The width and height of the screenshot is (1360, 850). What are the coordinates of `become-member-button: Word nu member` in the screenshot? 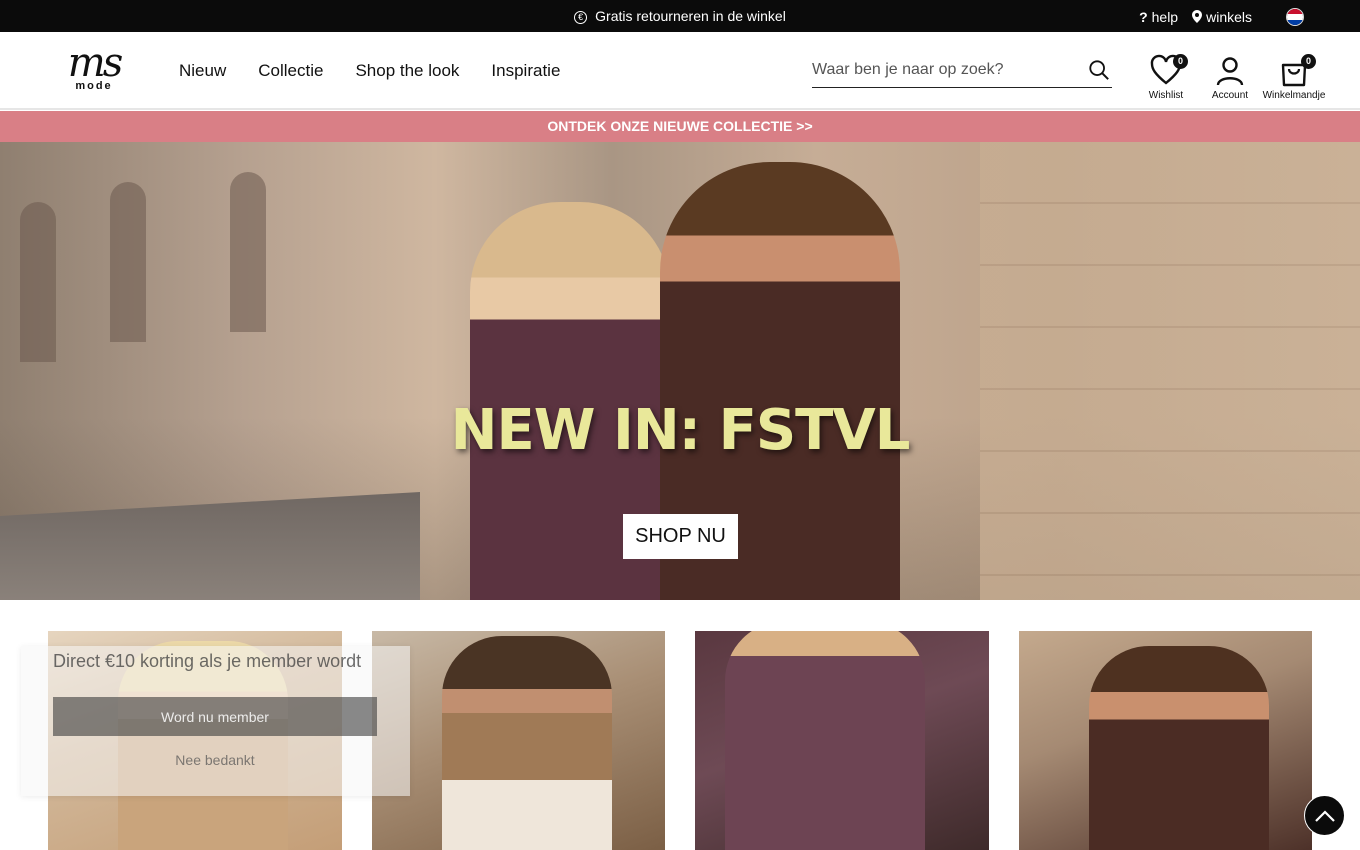 It's located at (215, 716).